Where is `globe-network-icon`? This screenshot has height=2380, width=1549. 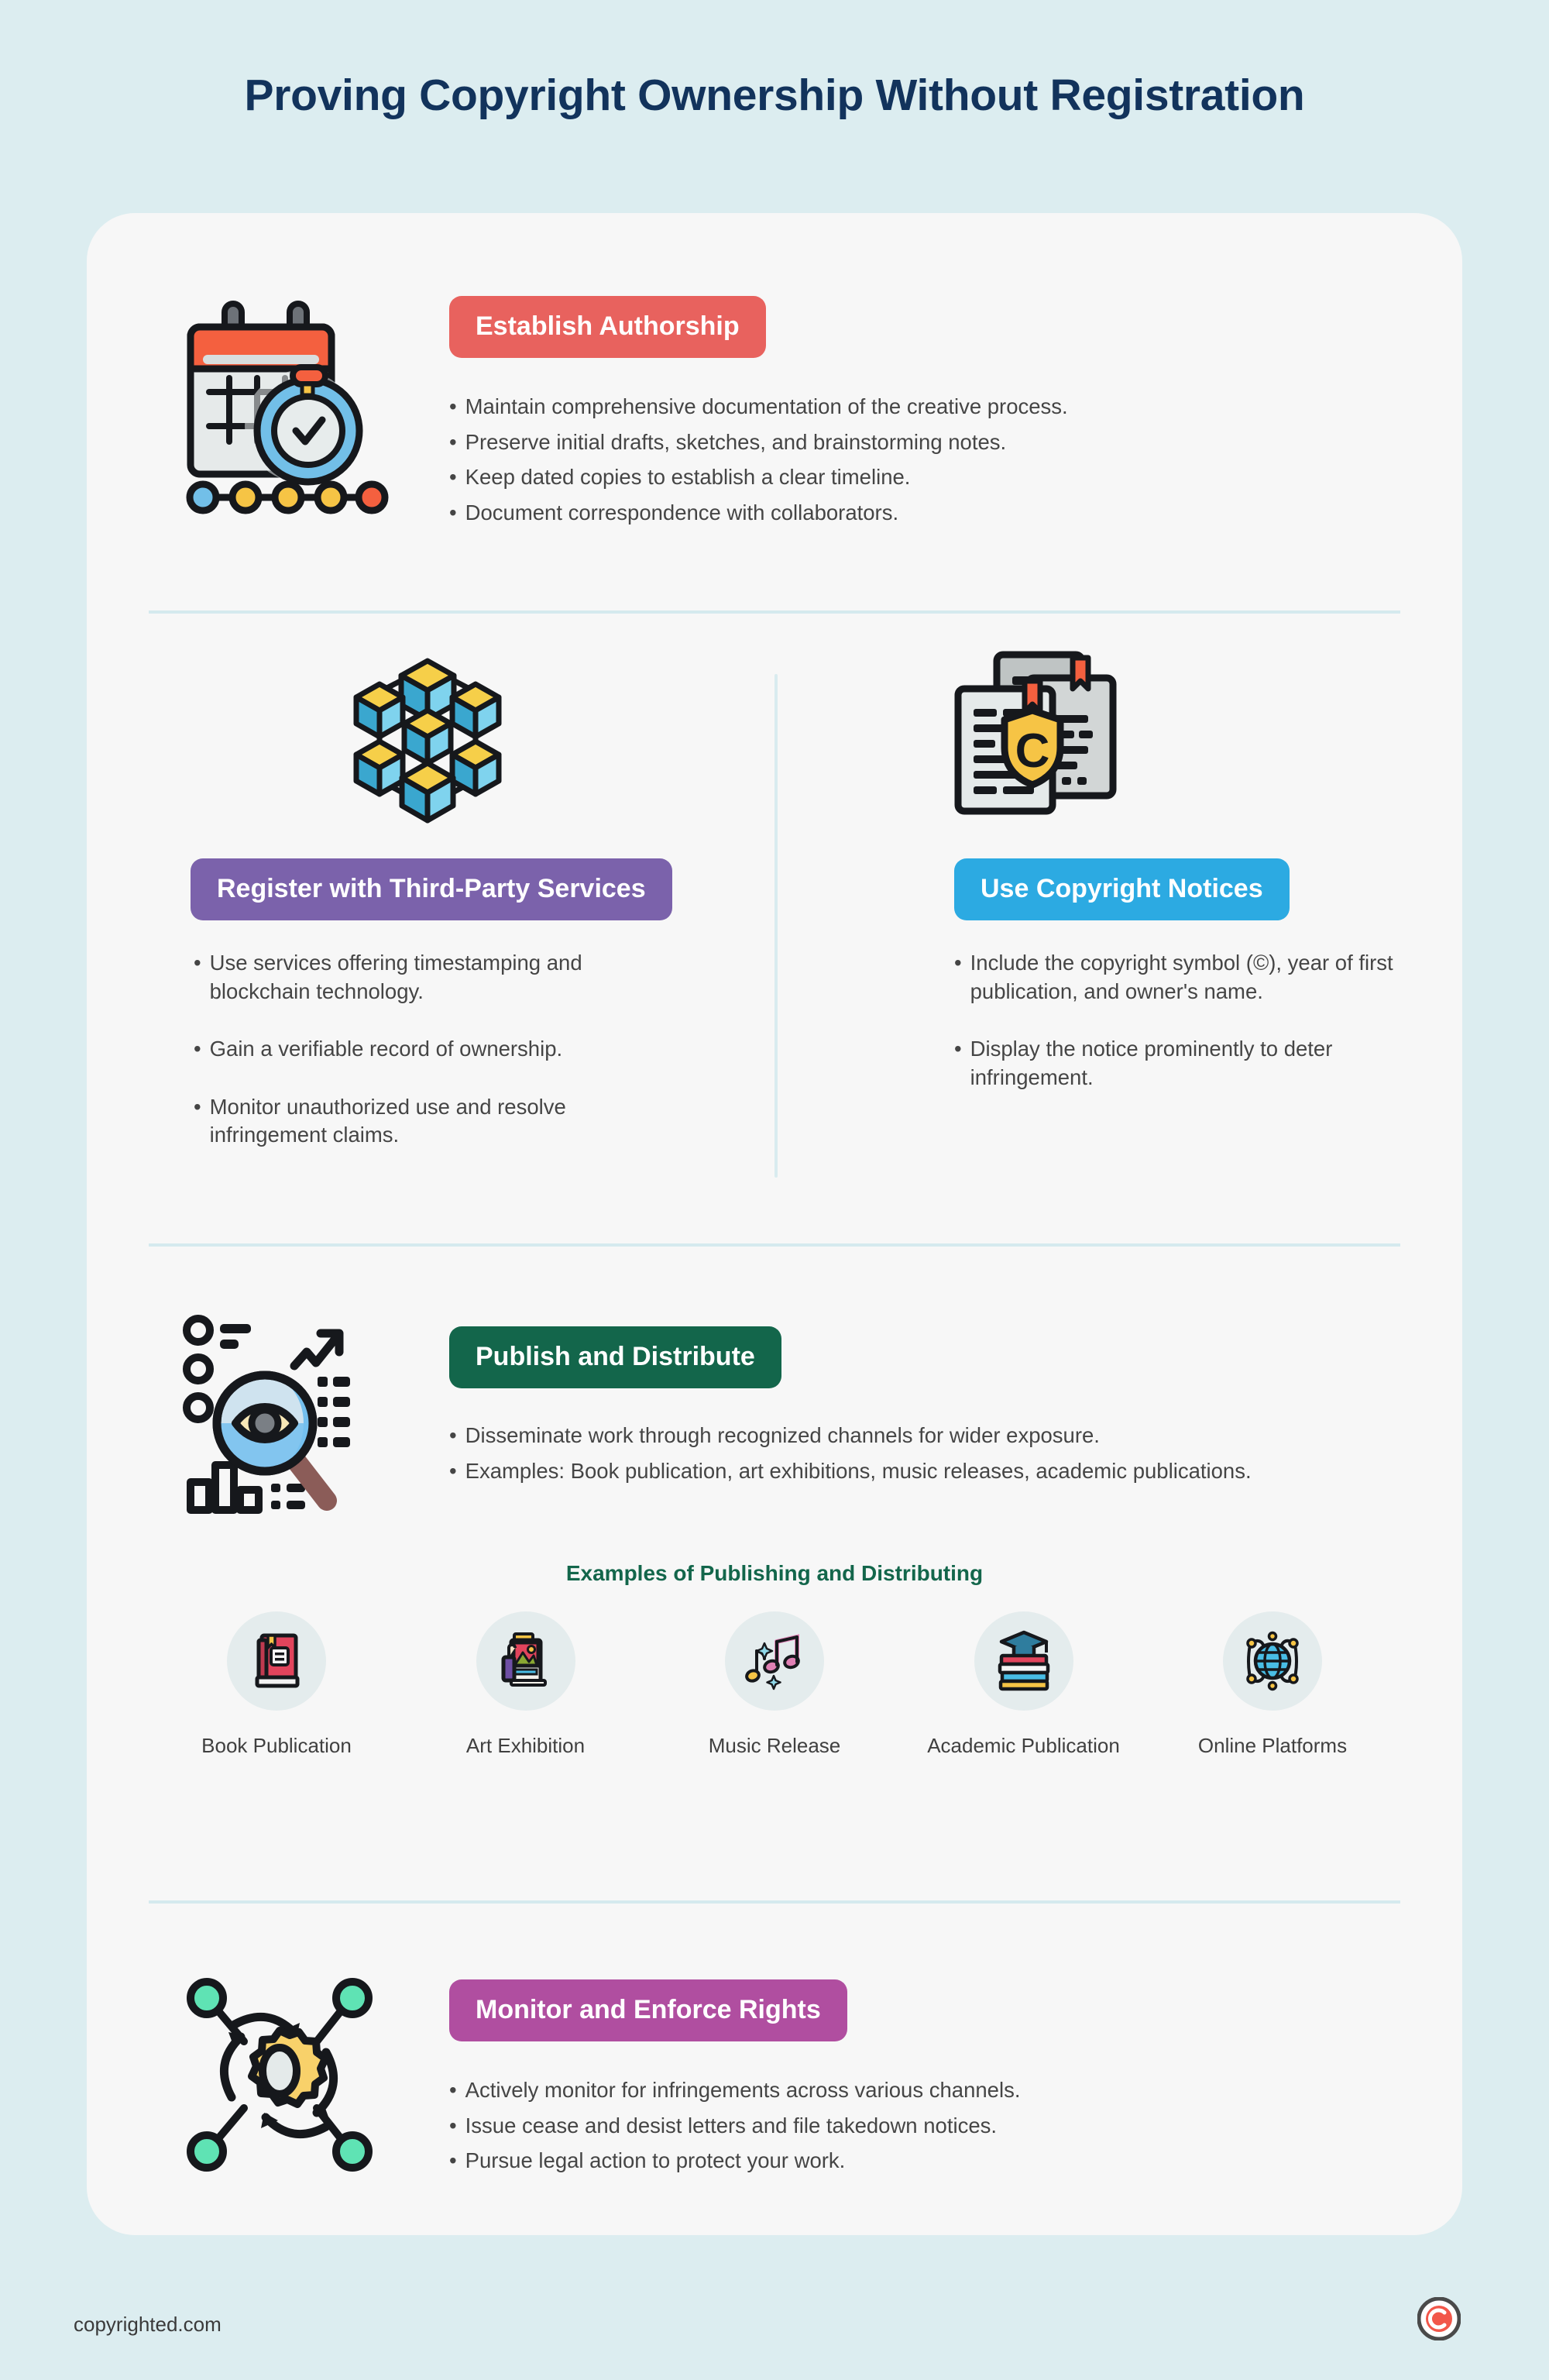 globe-network-icon is located at coordinates (1272, 1661).